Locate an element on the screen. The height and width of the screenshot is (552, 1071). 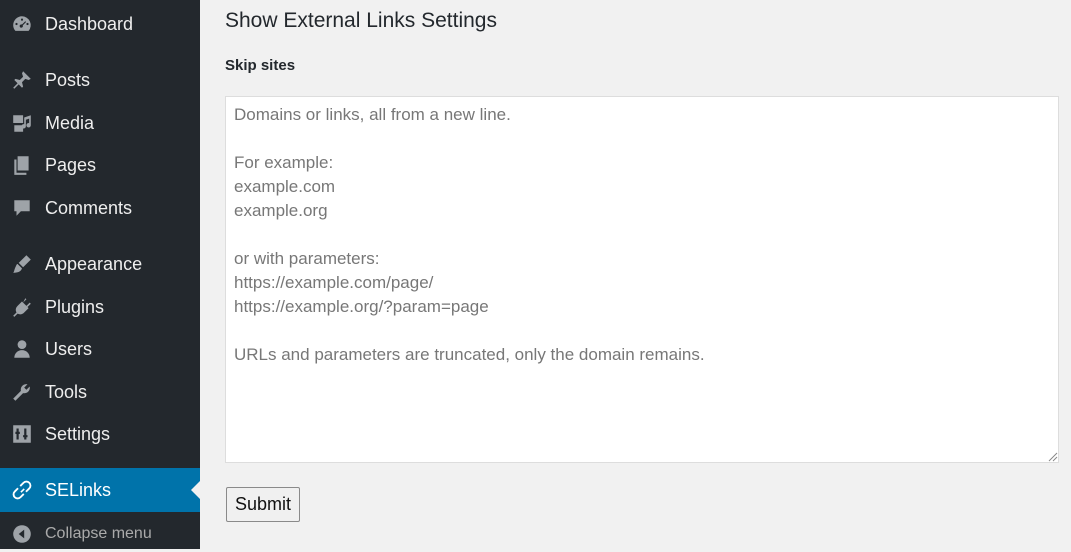
submit-button: Submit is located at coordinates (263, 504).